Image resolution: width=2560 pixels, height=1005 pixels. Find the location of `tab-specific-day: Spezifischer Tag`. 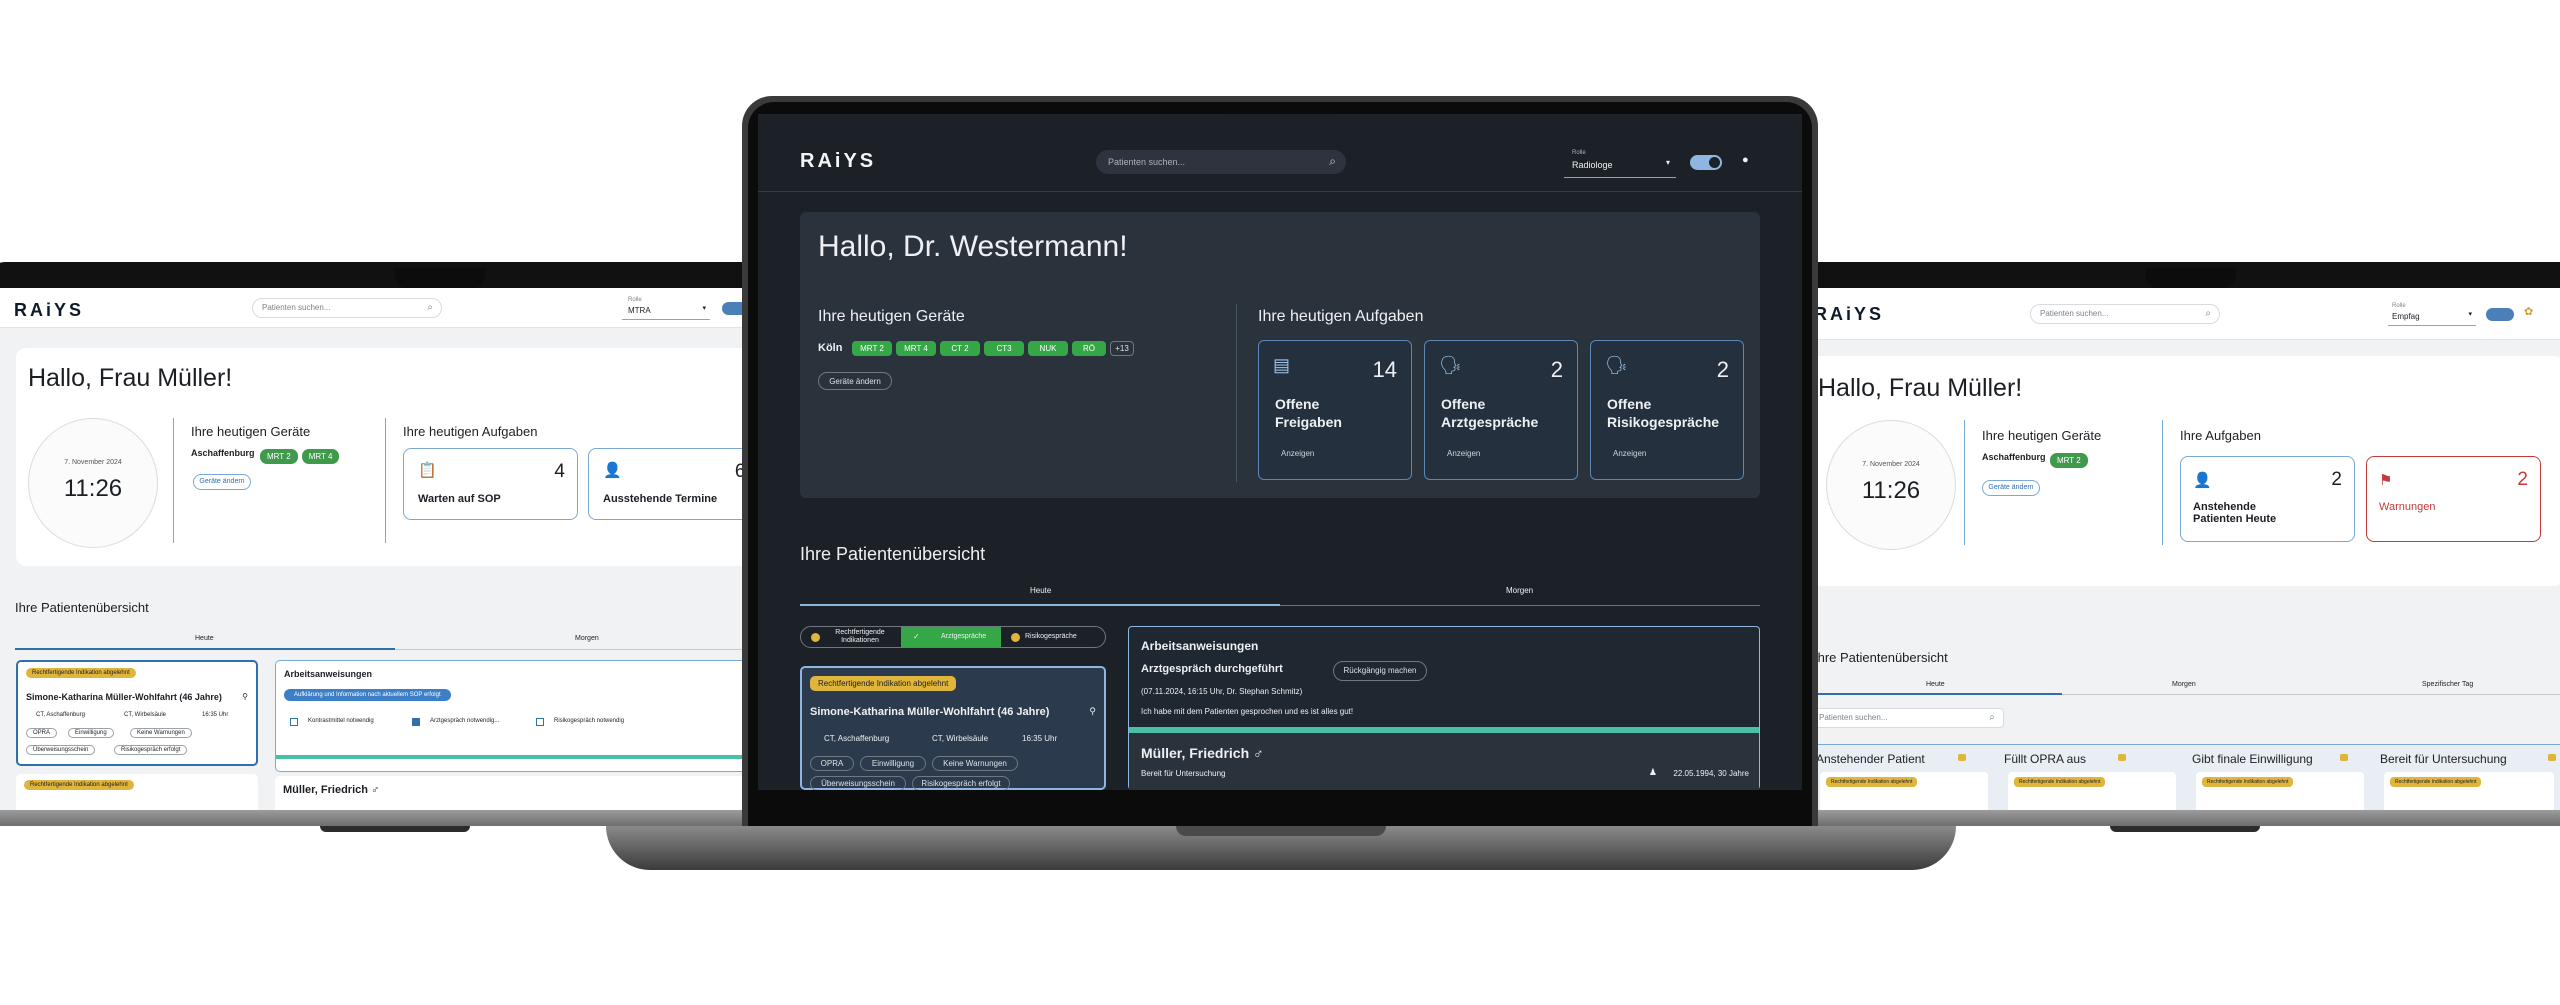

tab-specific-day: Spezifischer Tag is located at coordinates (2447, 684).